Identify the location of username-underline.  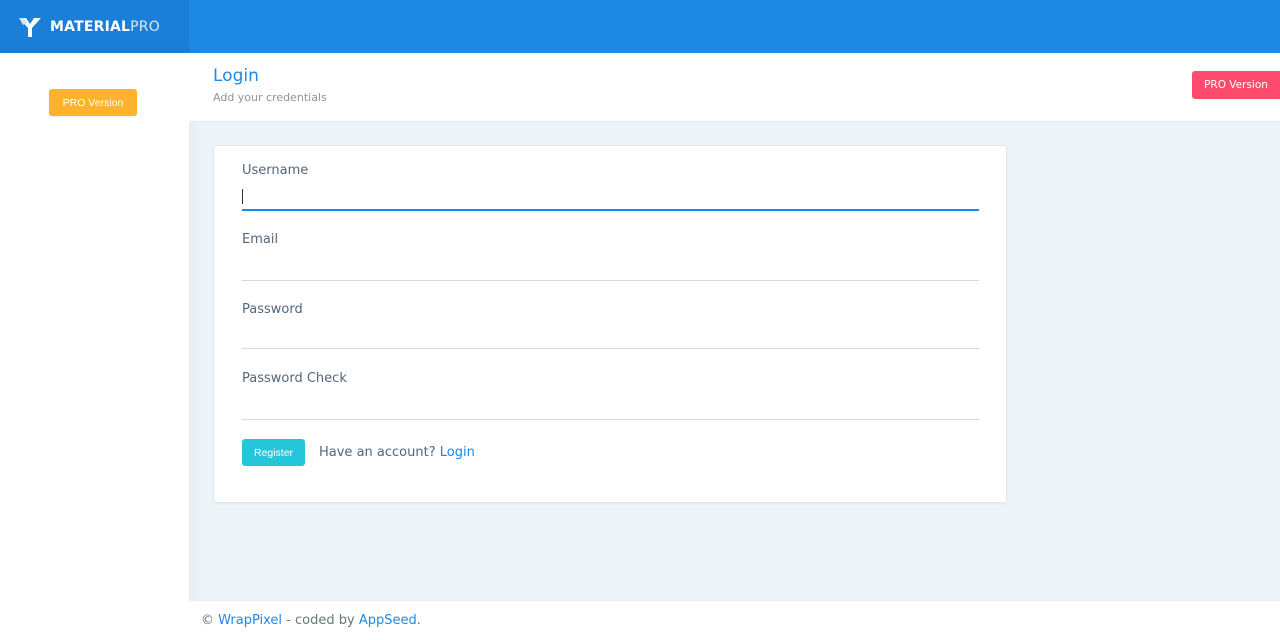
(610, 210).